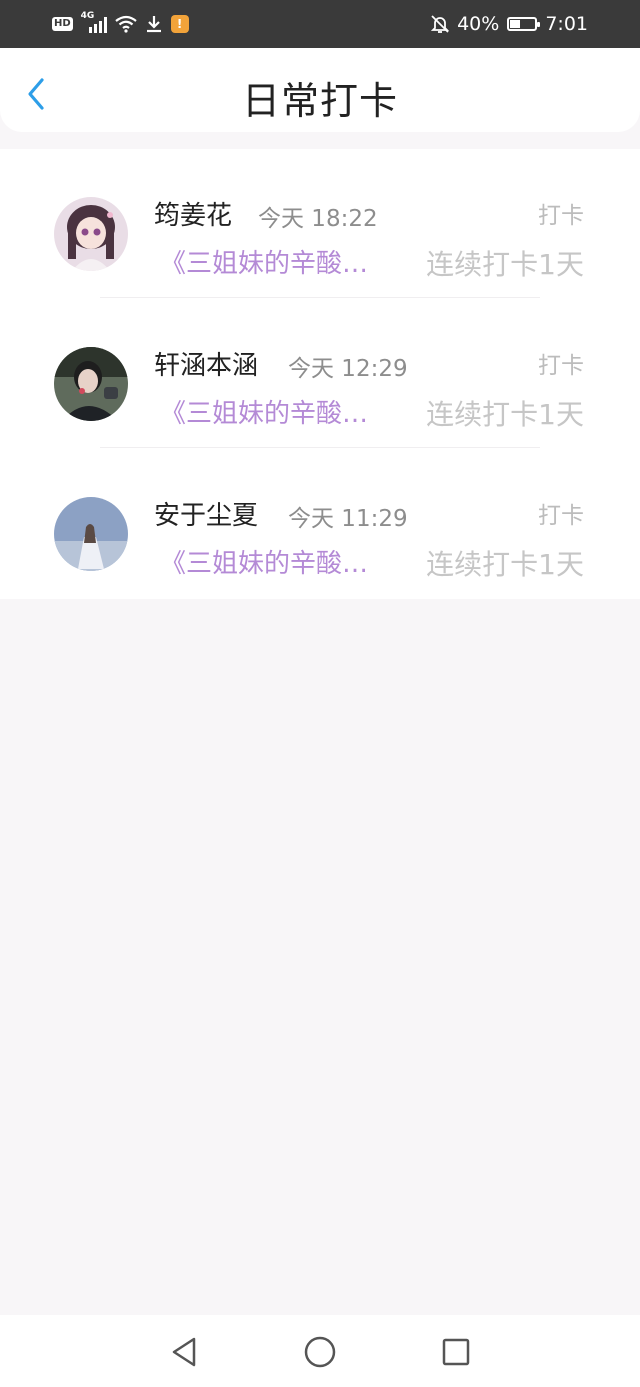 The height and width of the screenshot is (1387, 640). I want to click on back-triangle-icon, so click(184, 1352).